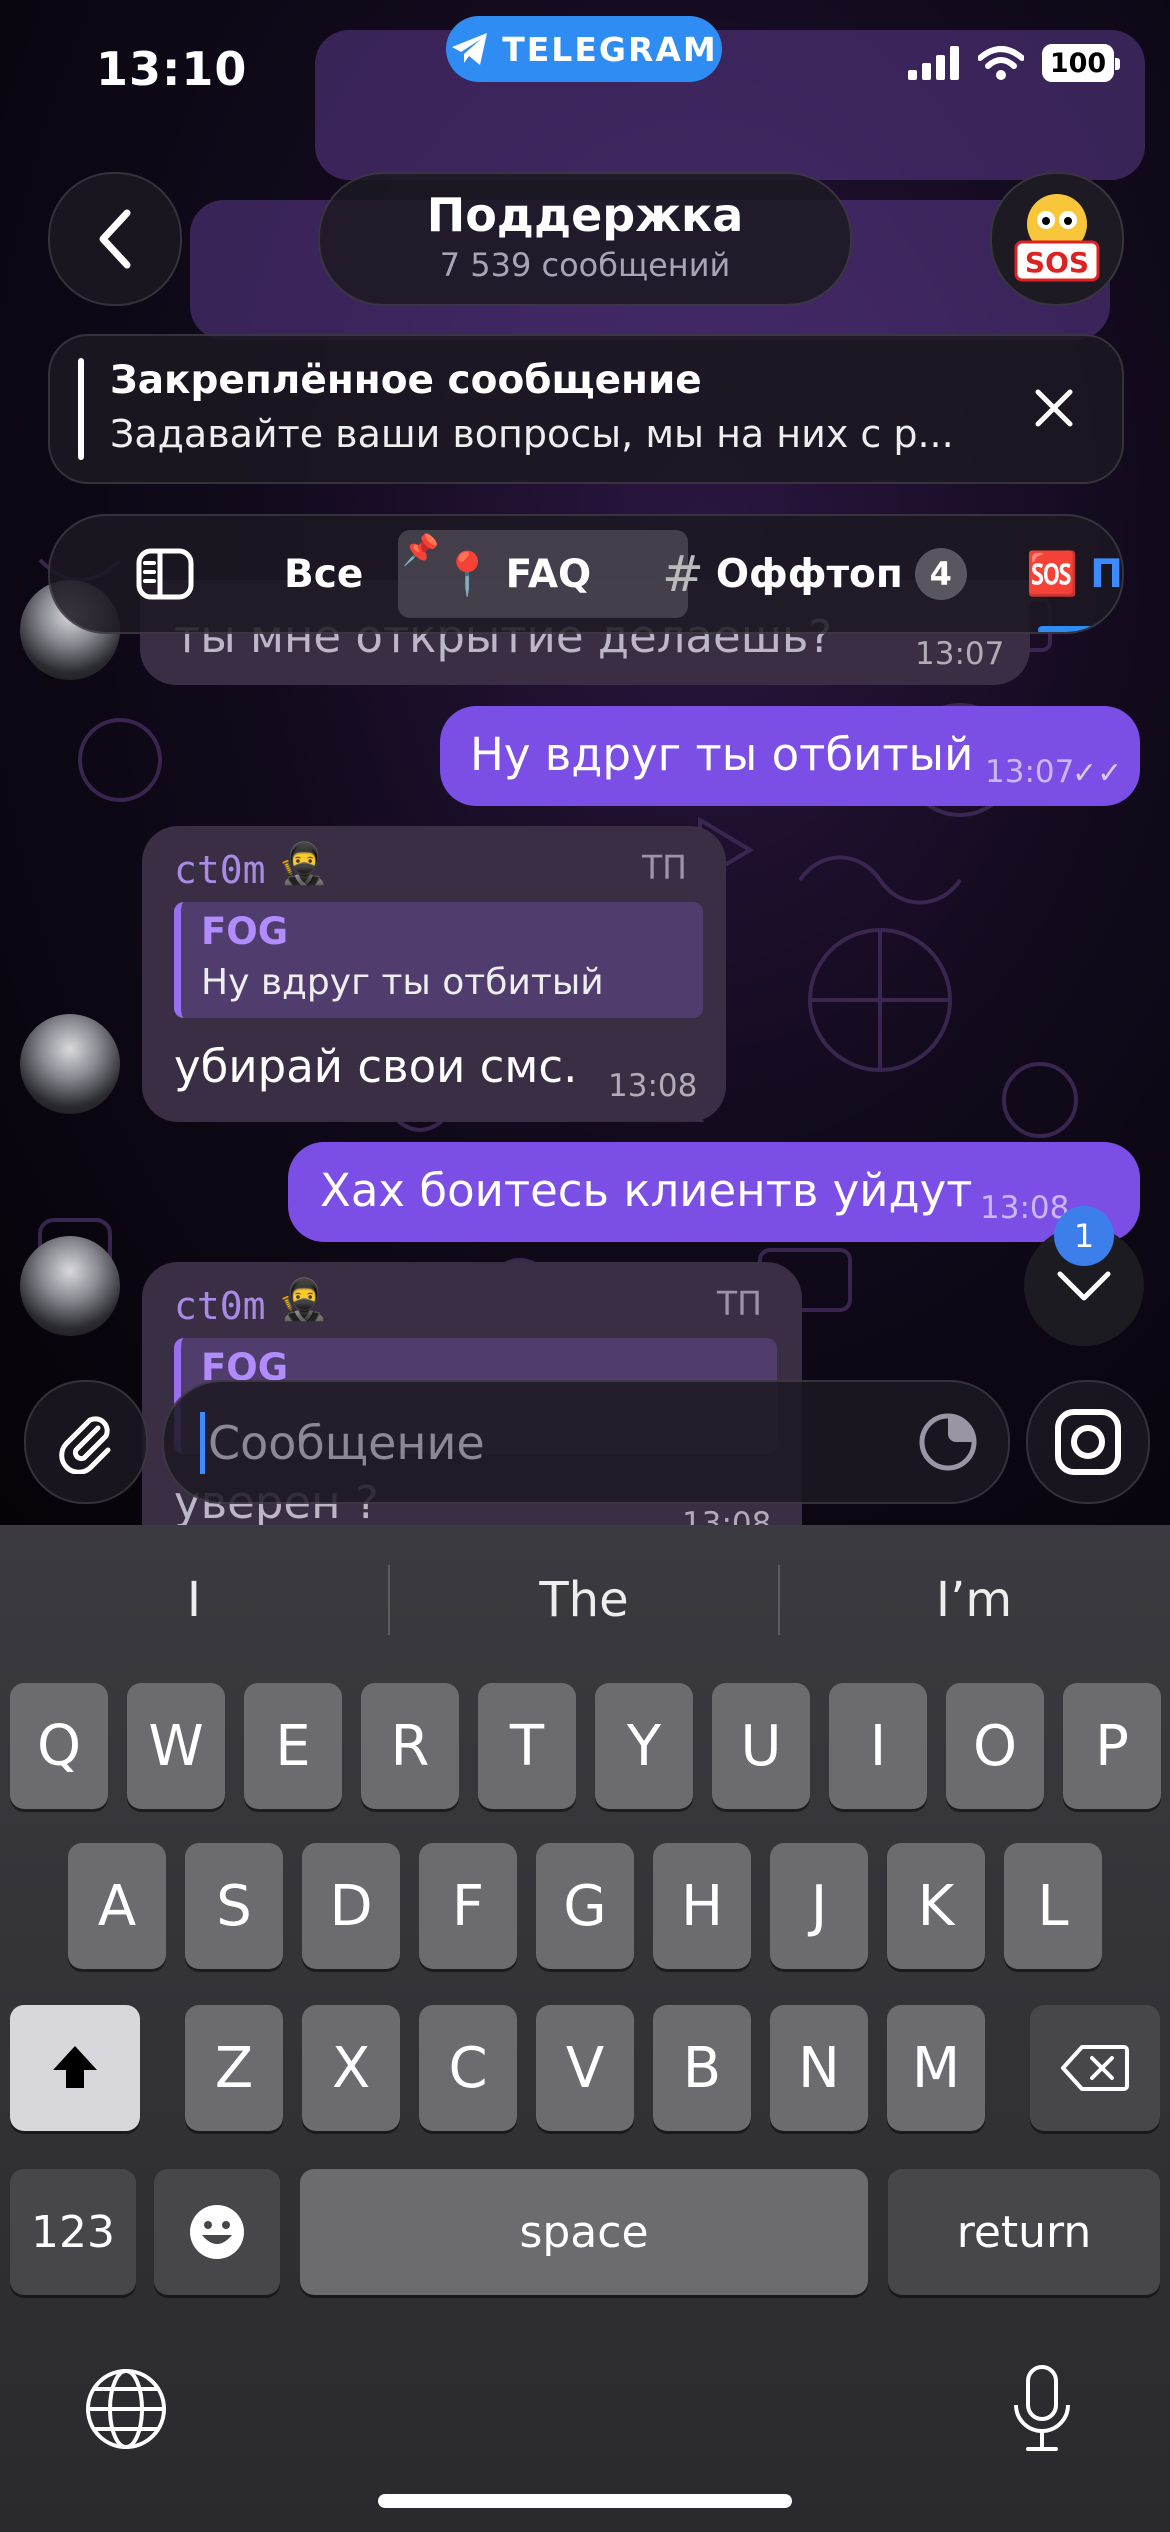  What do you see at coordinates (948, 1442) in the screenshot?
I see `sticker-icon` at bounding box center [948, 1442].